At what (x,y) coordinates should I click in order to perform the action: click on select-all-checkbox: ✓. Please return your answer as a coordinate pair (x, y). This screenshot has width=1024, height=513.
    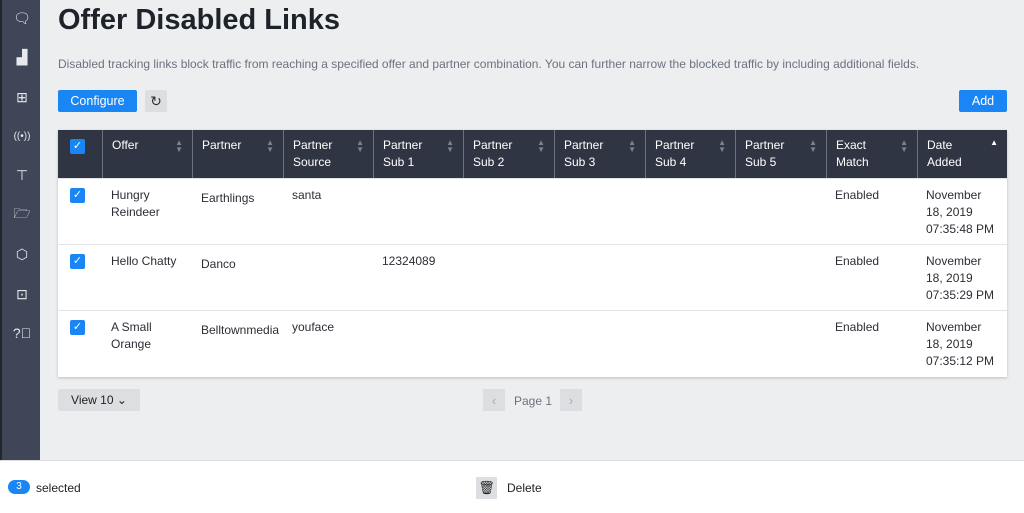
    Looking at the image, I should click on (77, 146).